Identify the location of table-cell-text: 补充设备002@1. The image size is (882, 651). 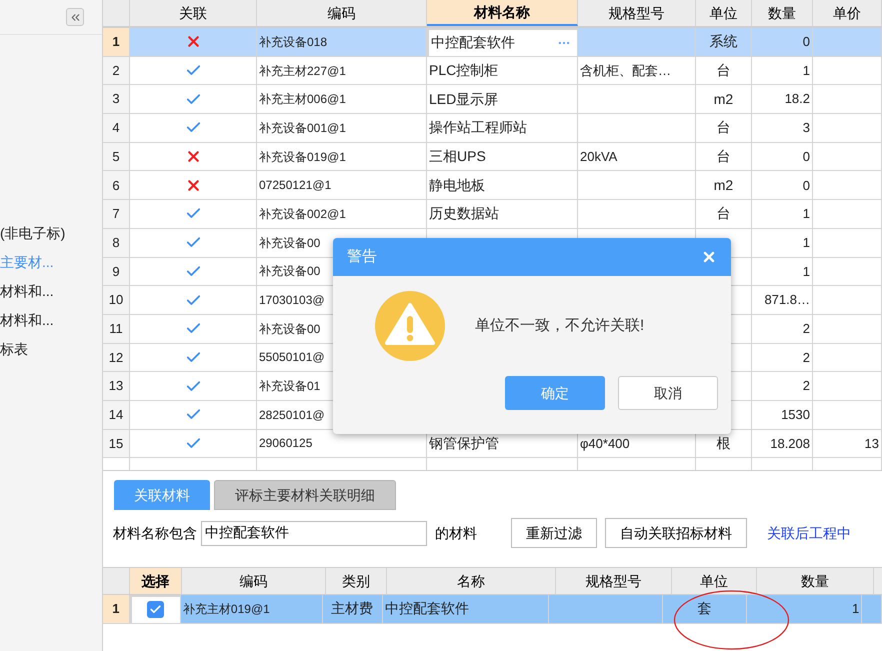
(302, 214).